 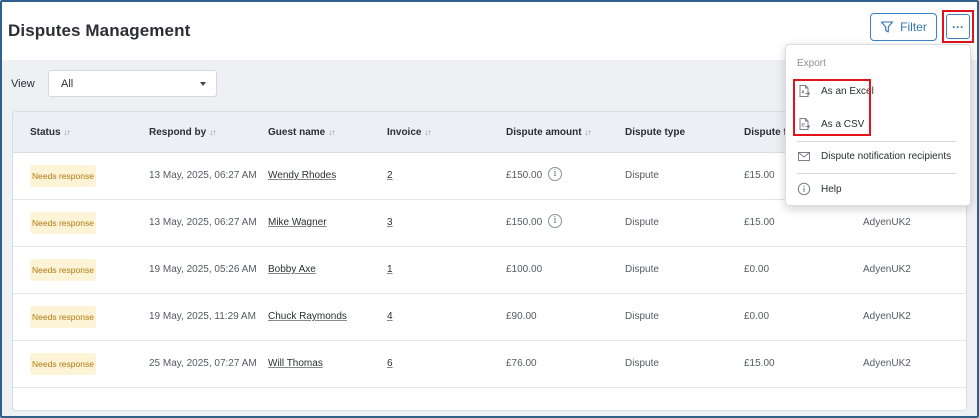 What do you see at coordinates (390, 222) in the screenshot?
I see `invoice-link: 3` at bounding box center [390, 222].